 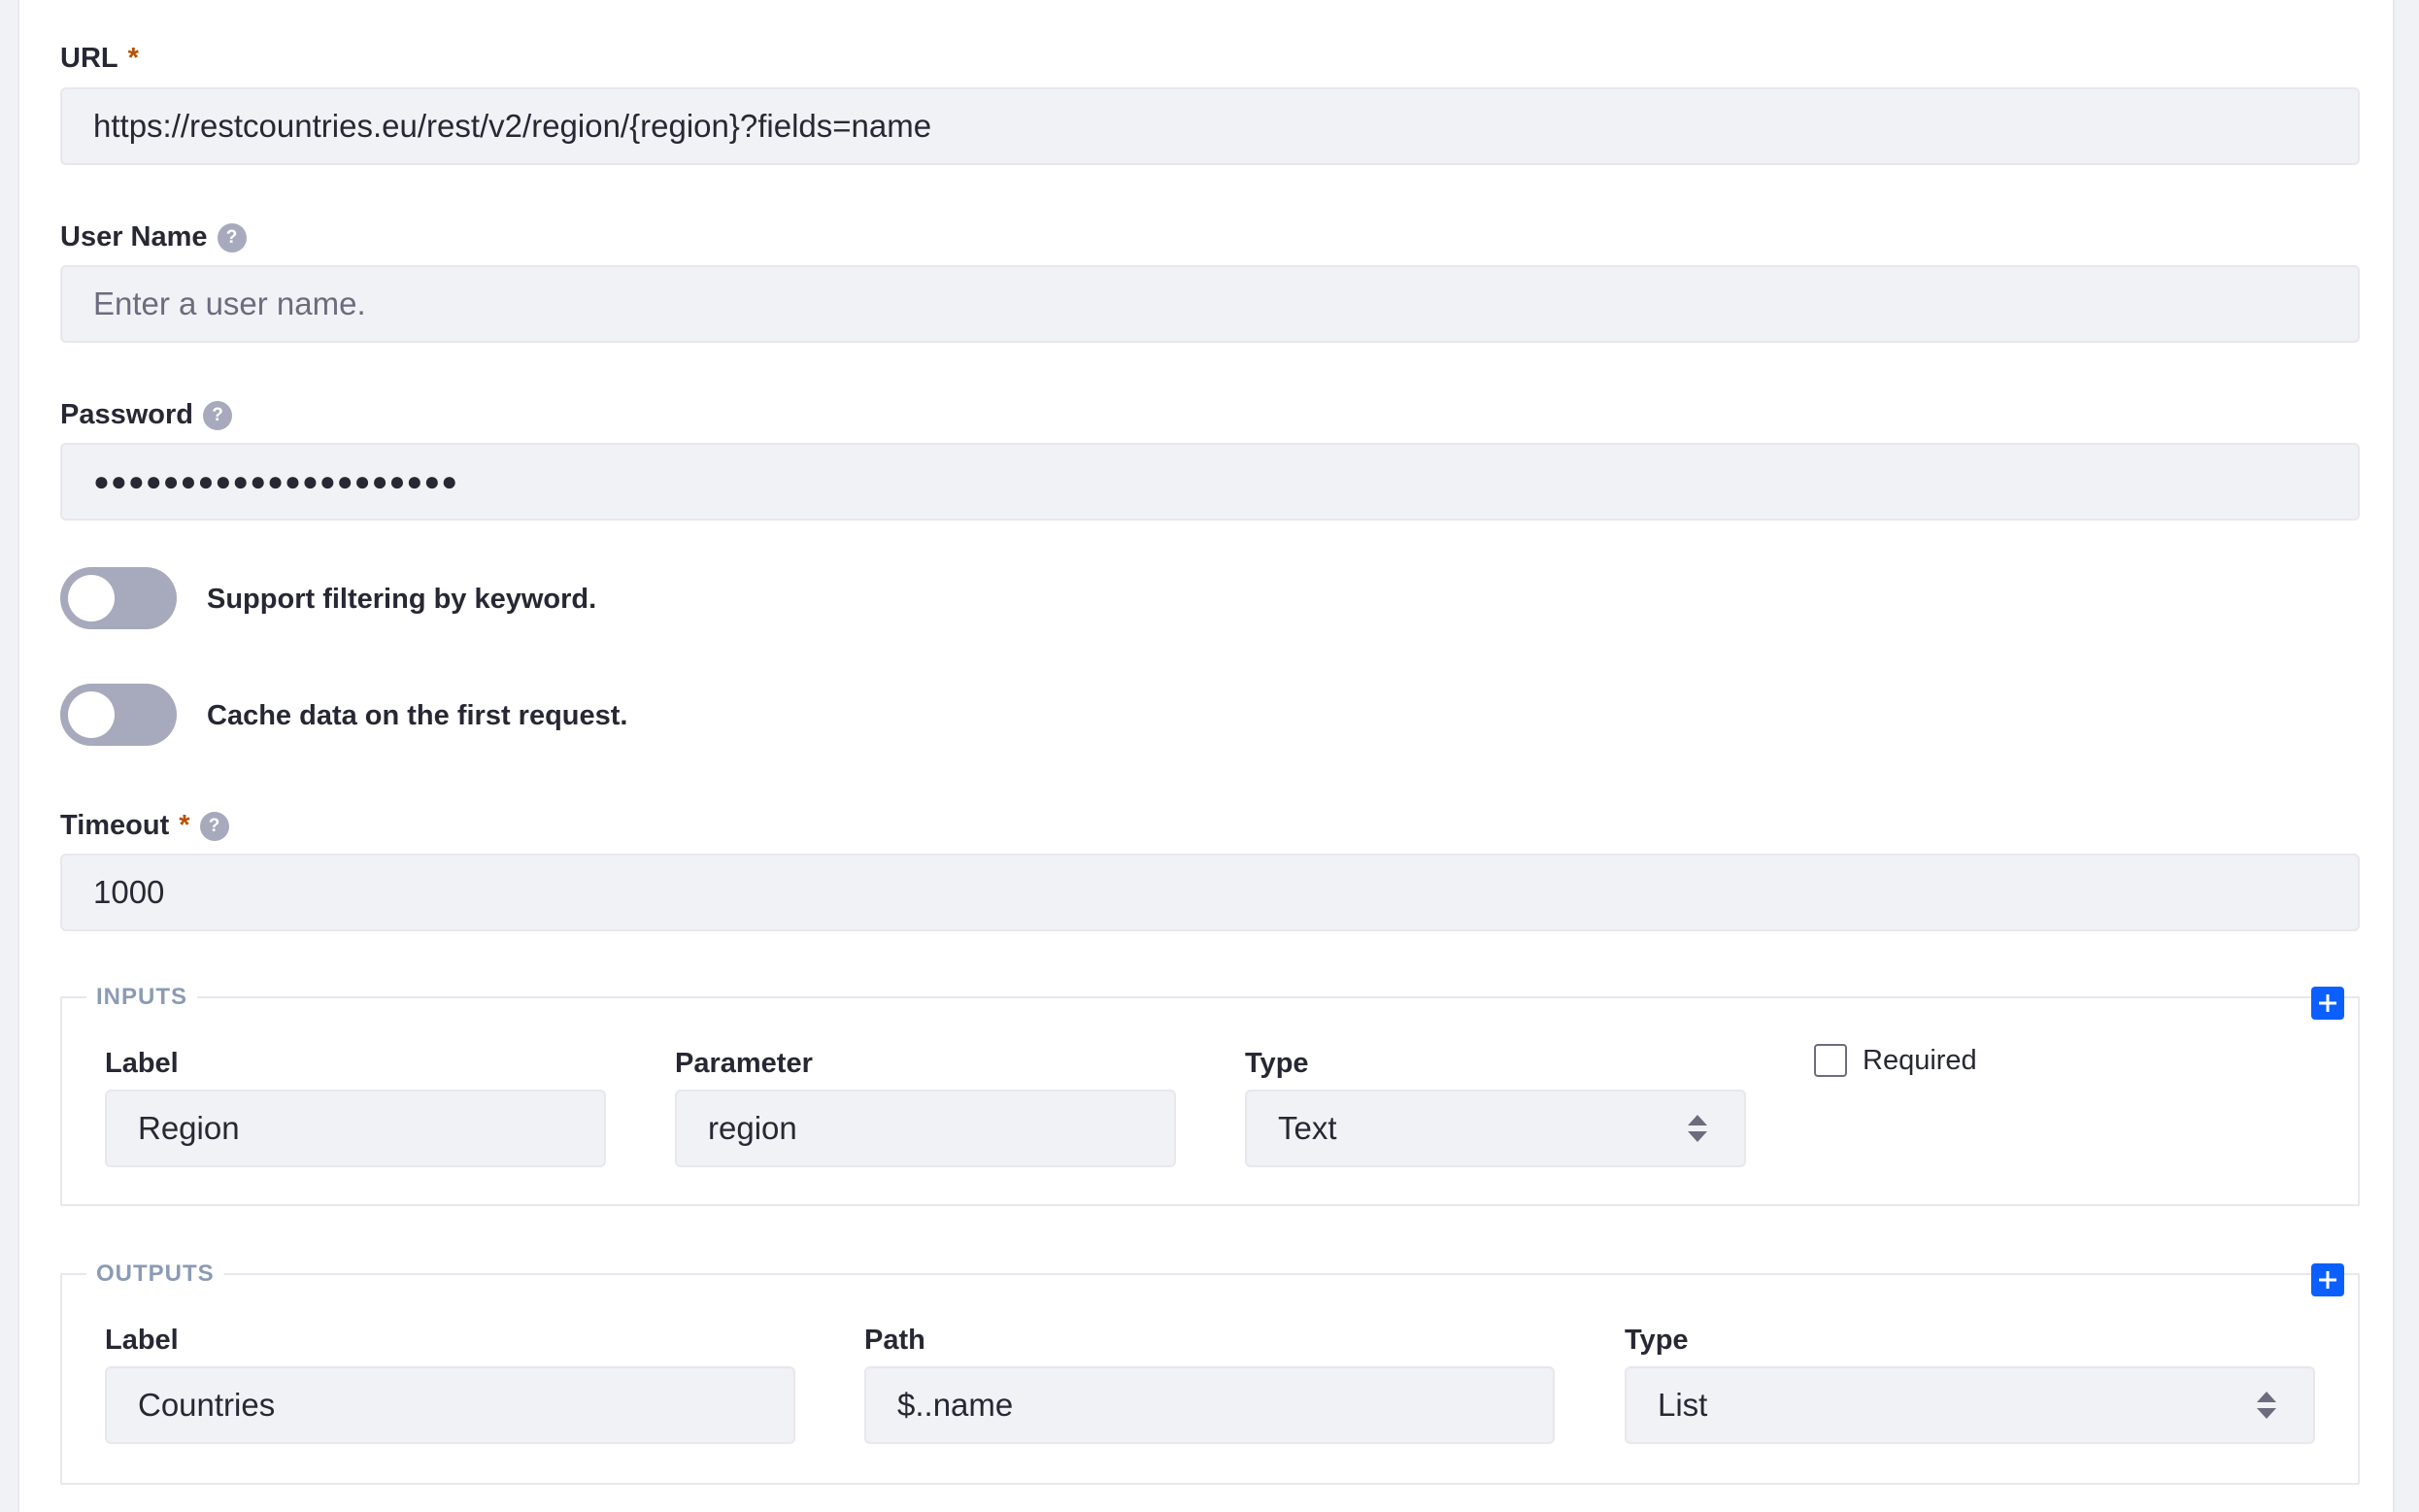 What do you see at coordinates (230, 303) in the screenshot?
I see `username-placeholder: Enter a user name.` at bounding box center [230, 303].